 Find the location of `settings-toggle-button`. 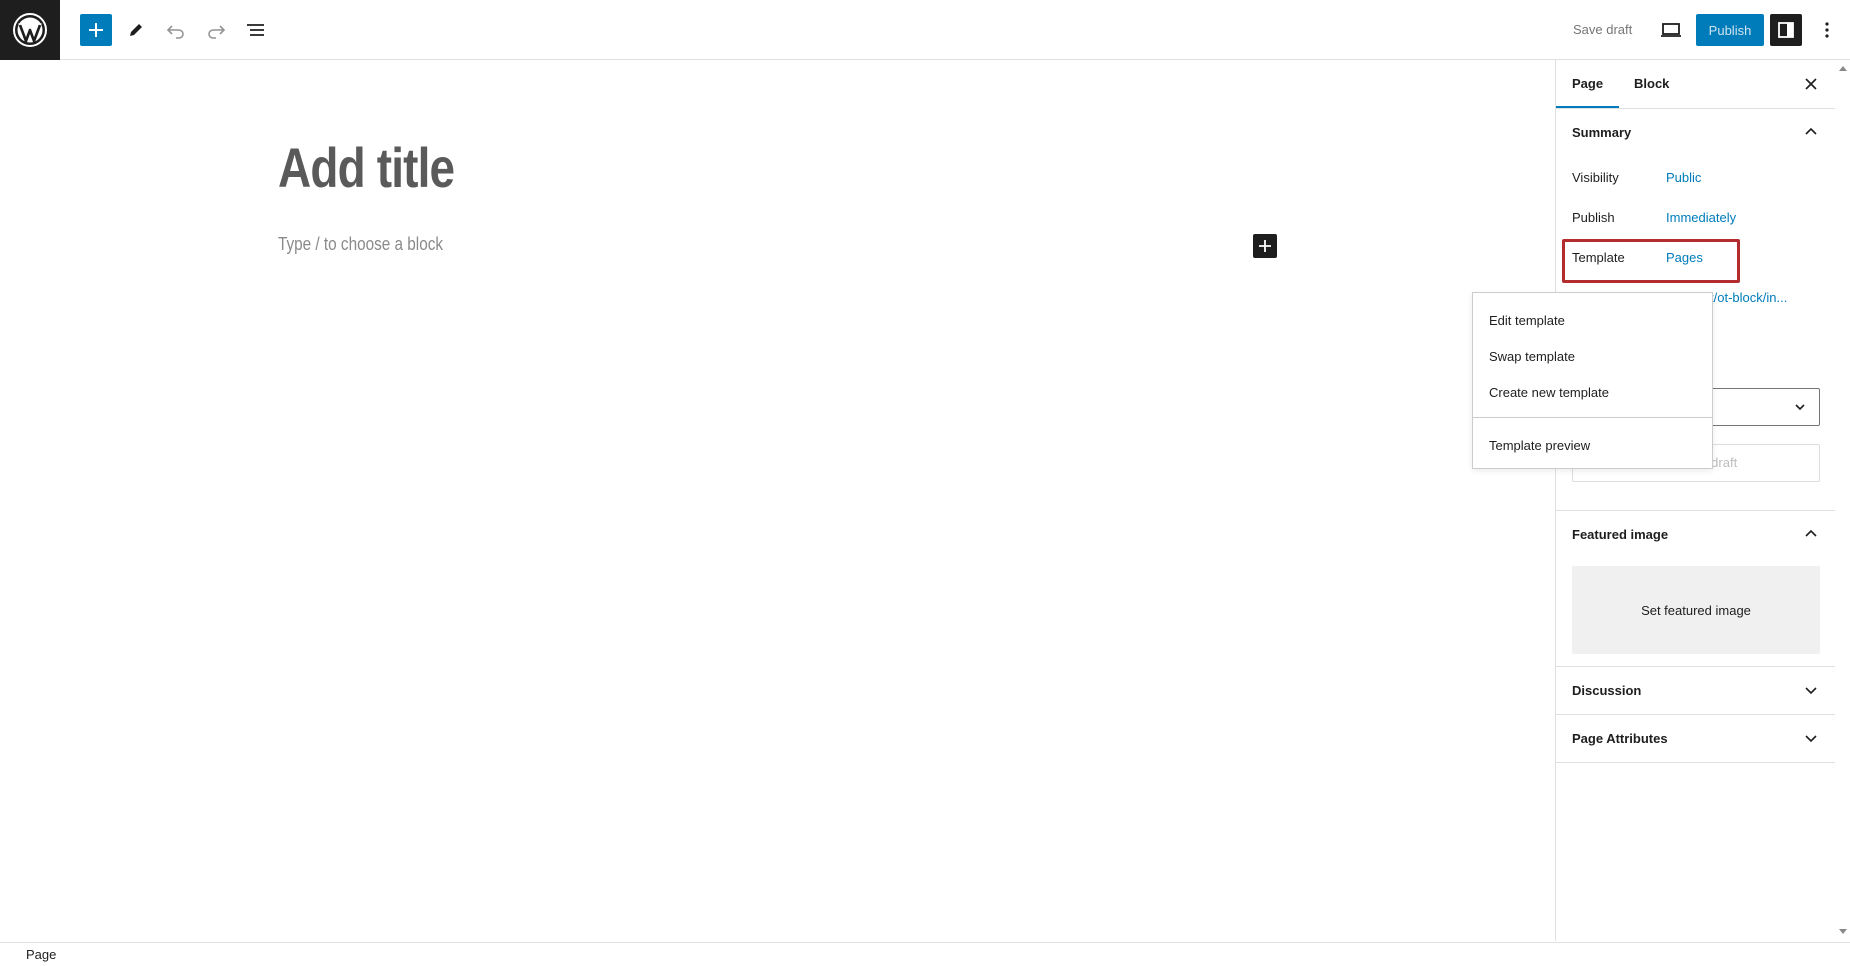

settings-toggle-button is located at coordinates (1786, 30).